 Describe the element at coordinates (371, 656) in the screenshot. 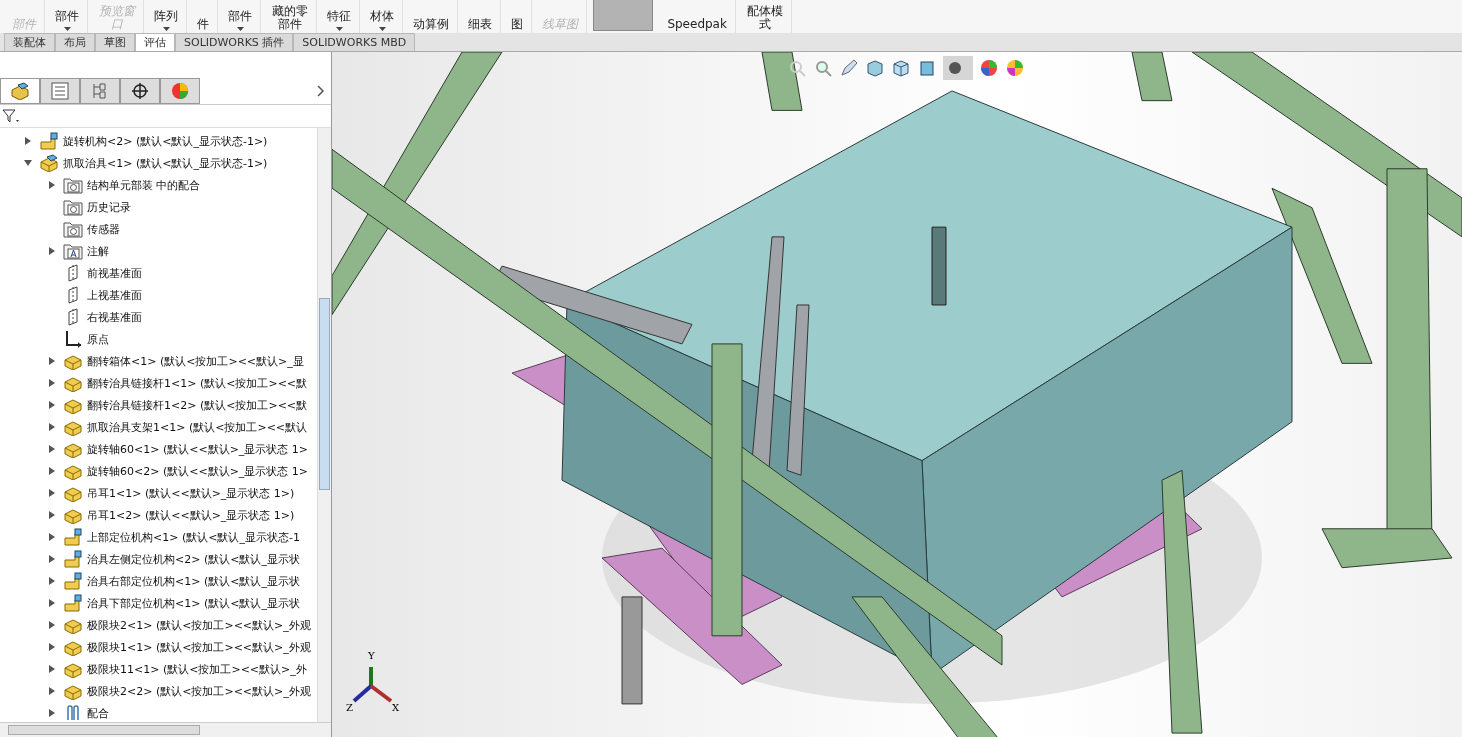

I see `axis-label: Y` at that location.